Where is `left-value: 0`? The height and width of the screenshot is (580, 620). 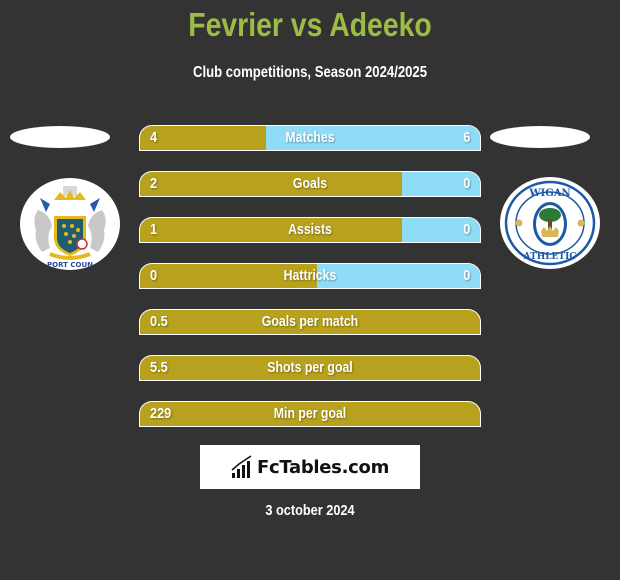
left-value: 0 is located at coordinates (154, 275).